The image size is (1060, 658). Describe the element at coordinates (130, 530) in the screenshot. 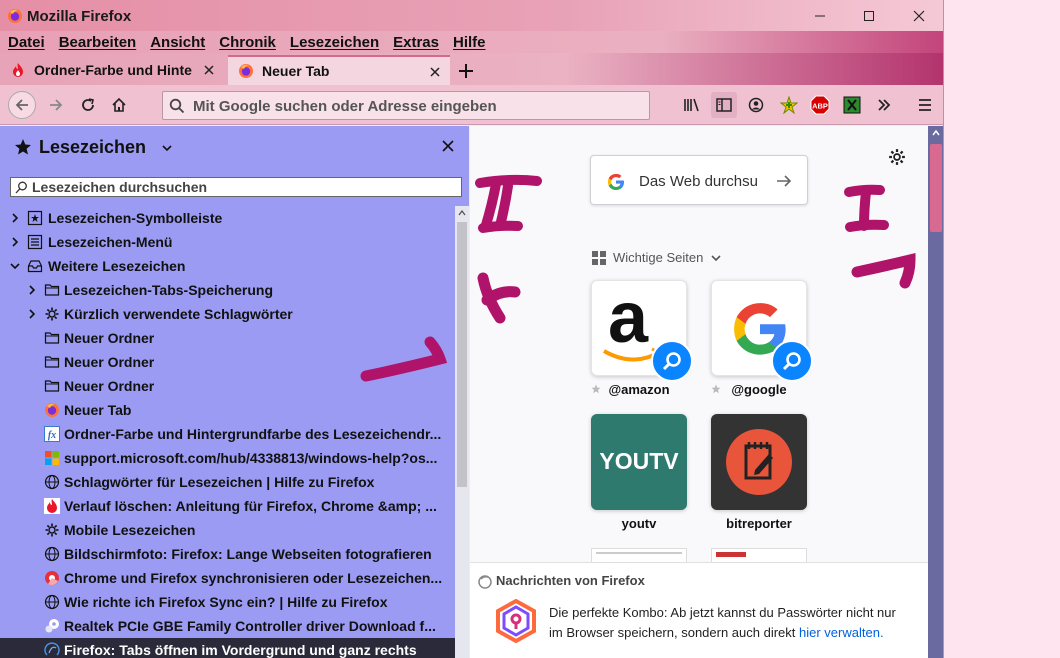

I see `tree-item-label: Mobile Lesezeichen` at that location.